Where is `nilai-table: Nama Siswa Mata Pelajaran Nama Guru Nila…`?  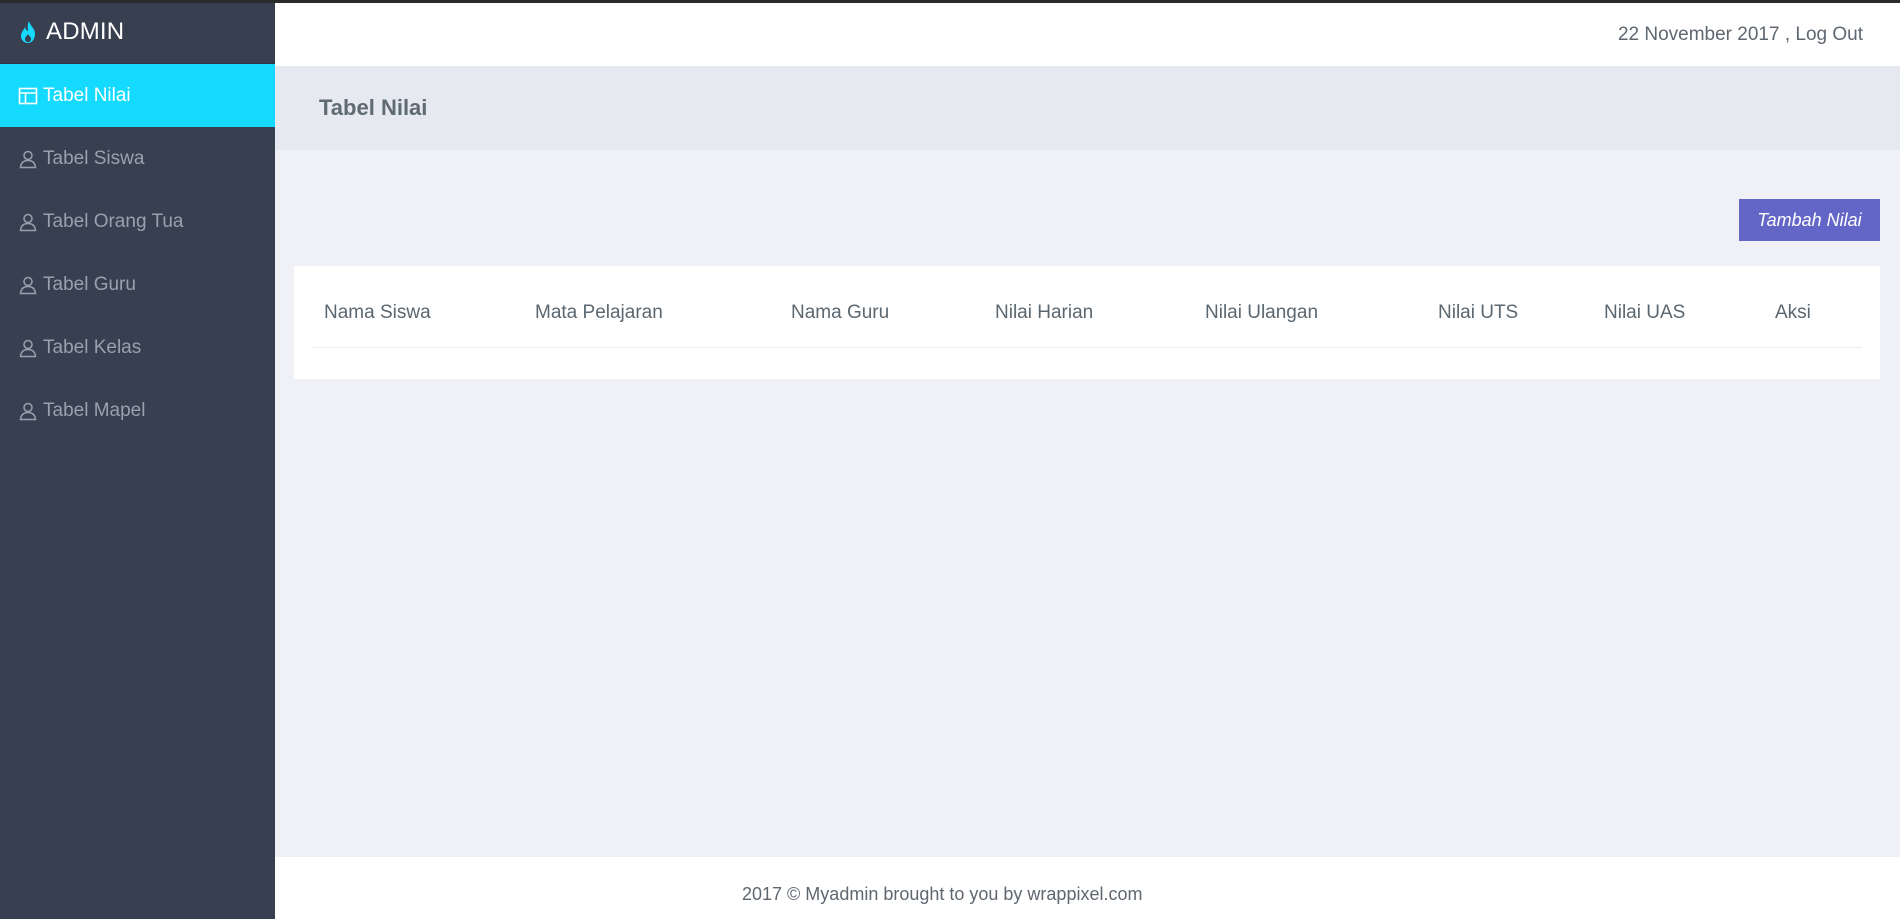 nilai-table: Nama Siswa Mata Pelajaran Nama Guru Nila… is located at coordinates (1087, 307).